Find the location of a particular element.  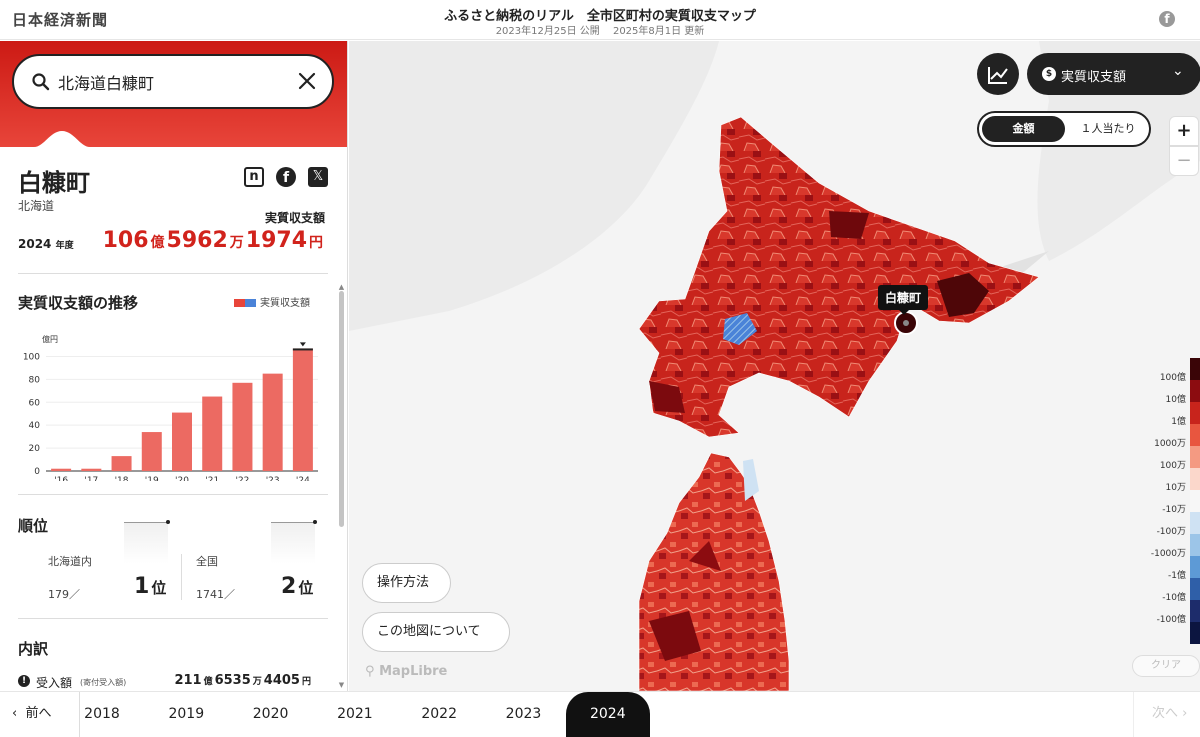

search-input is located at coordinates (173, 82).